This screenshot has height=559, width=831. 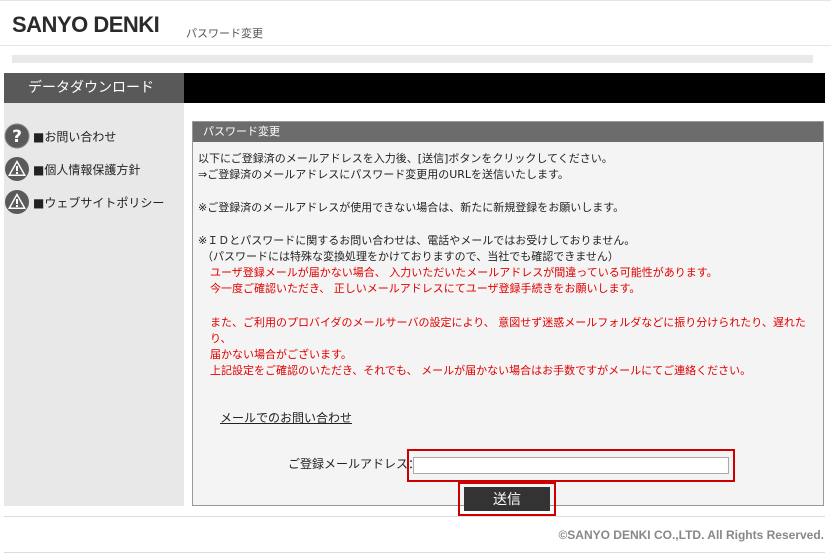 What do you see at coordinates (86, 25) in the screenshot?
I see `sanyo-denki-logo: SANYO DENKI` at bounding box center [86, 25].